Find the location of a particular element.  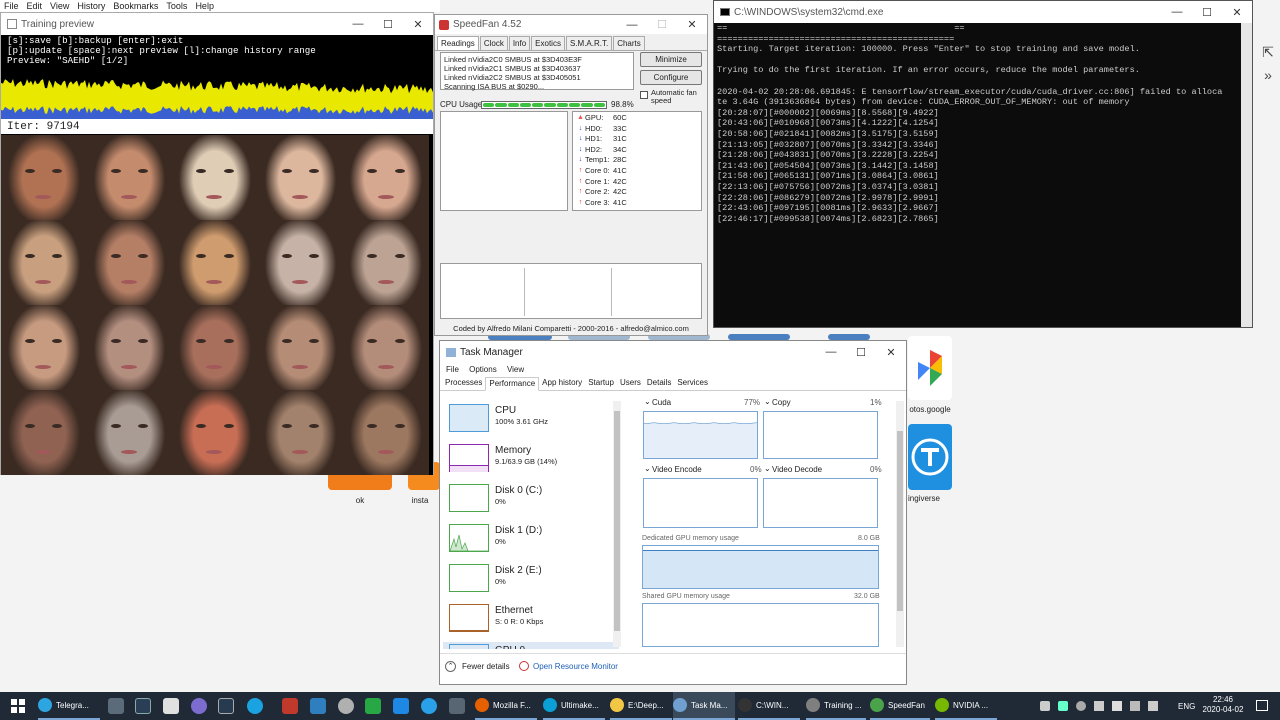

menu-tools: Tools is located at coordinates (176, 5).